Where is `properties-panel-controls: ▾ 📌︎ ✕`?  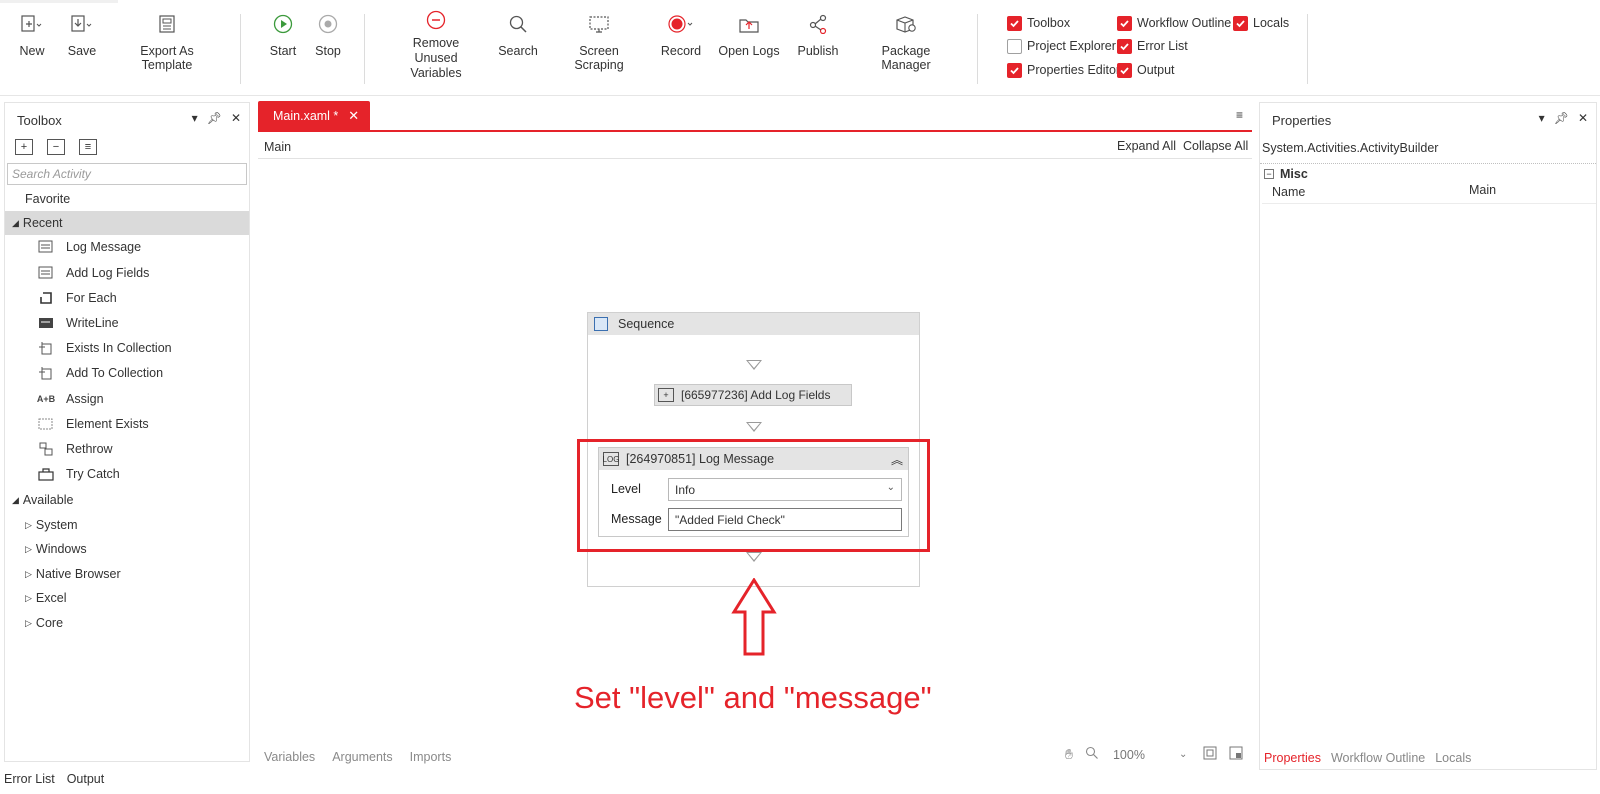
properties-panel-controls: ▾ 📌︎ ✕ is located at coordinates (1563, 118).